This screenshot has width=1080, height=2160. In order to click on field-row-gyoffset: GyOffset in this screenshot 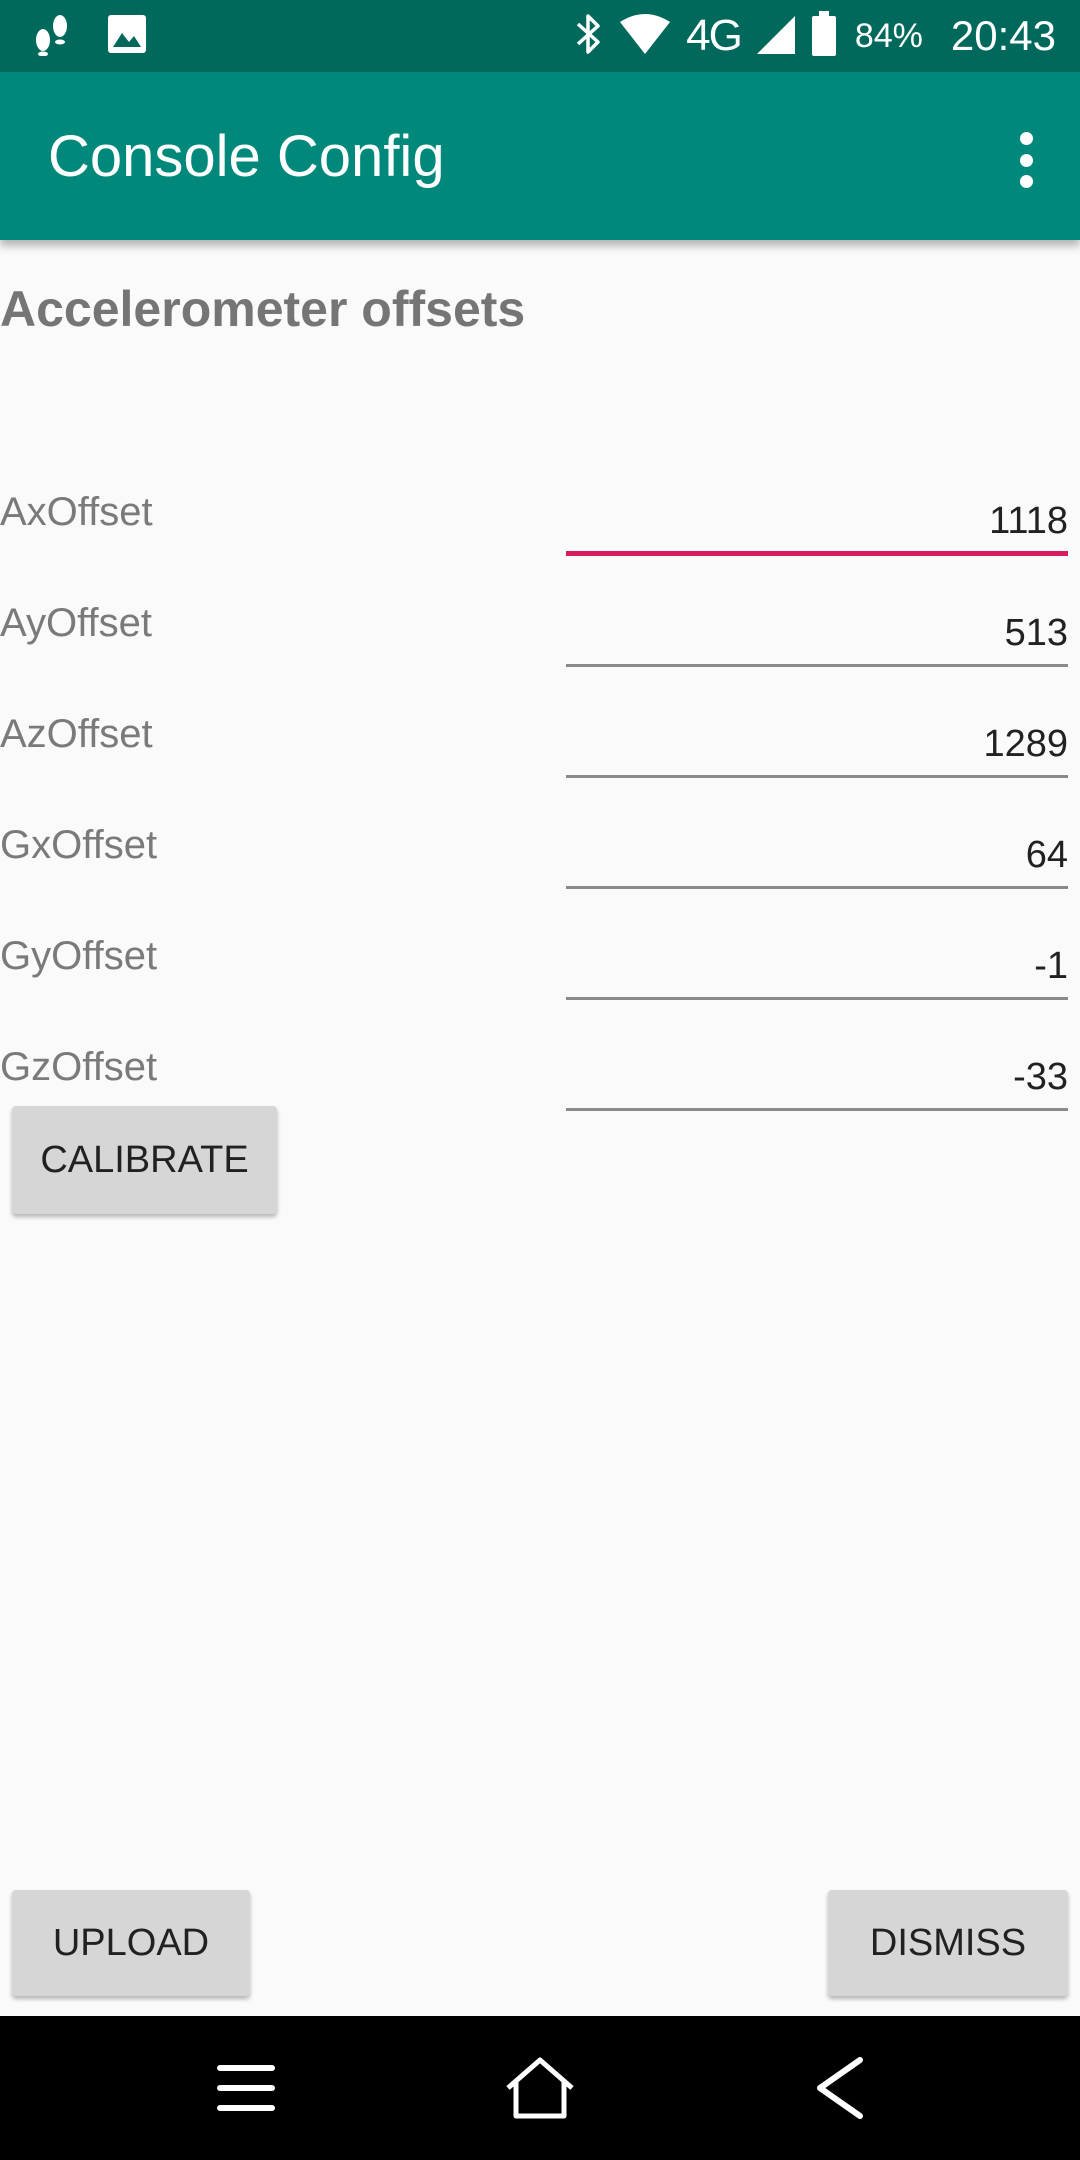, I will do `click(540, 962)`.